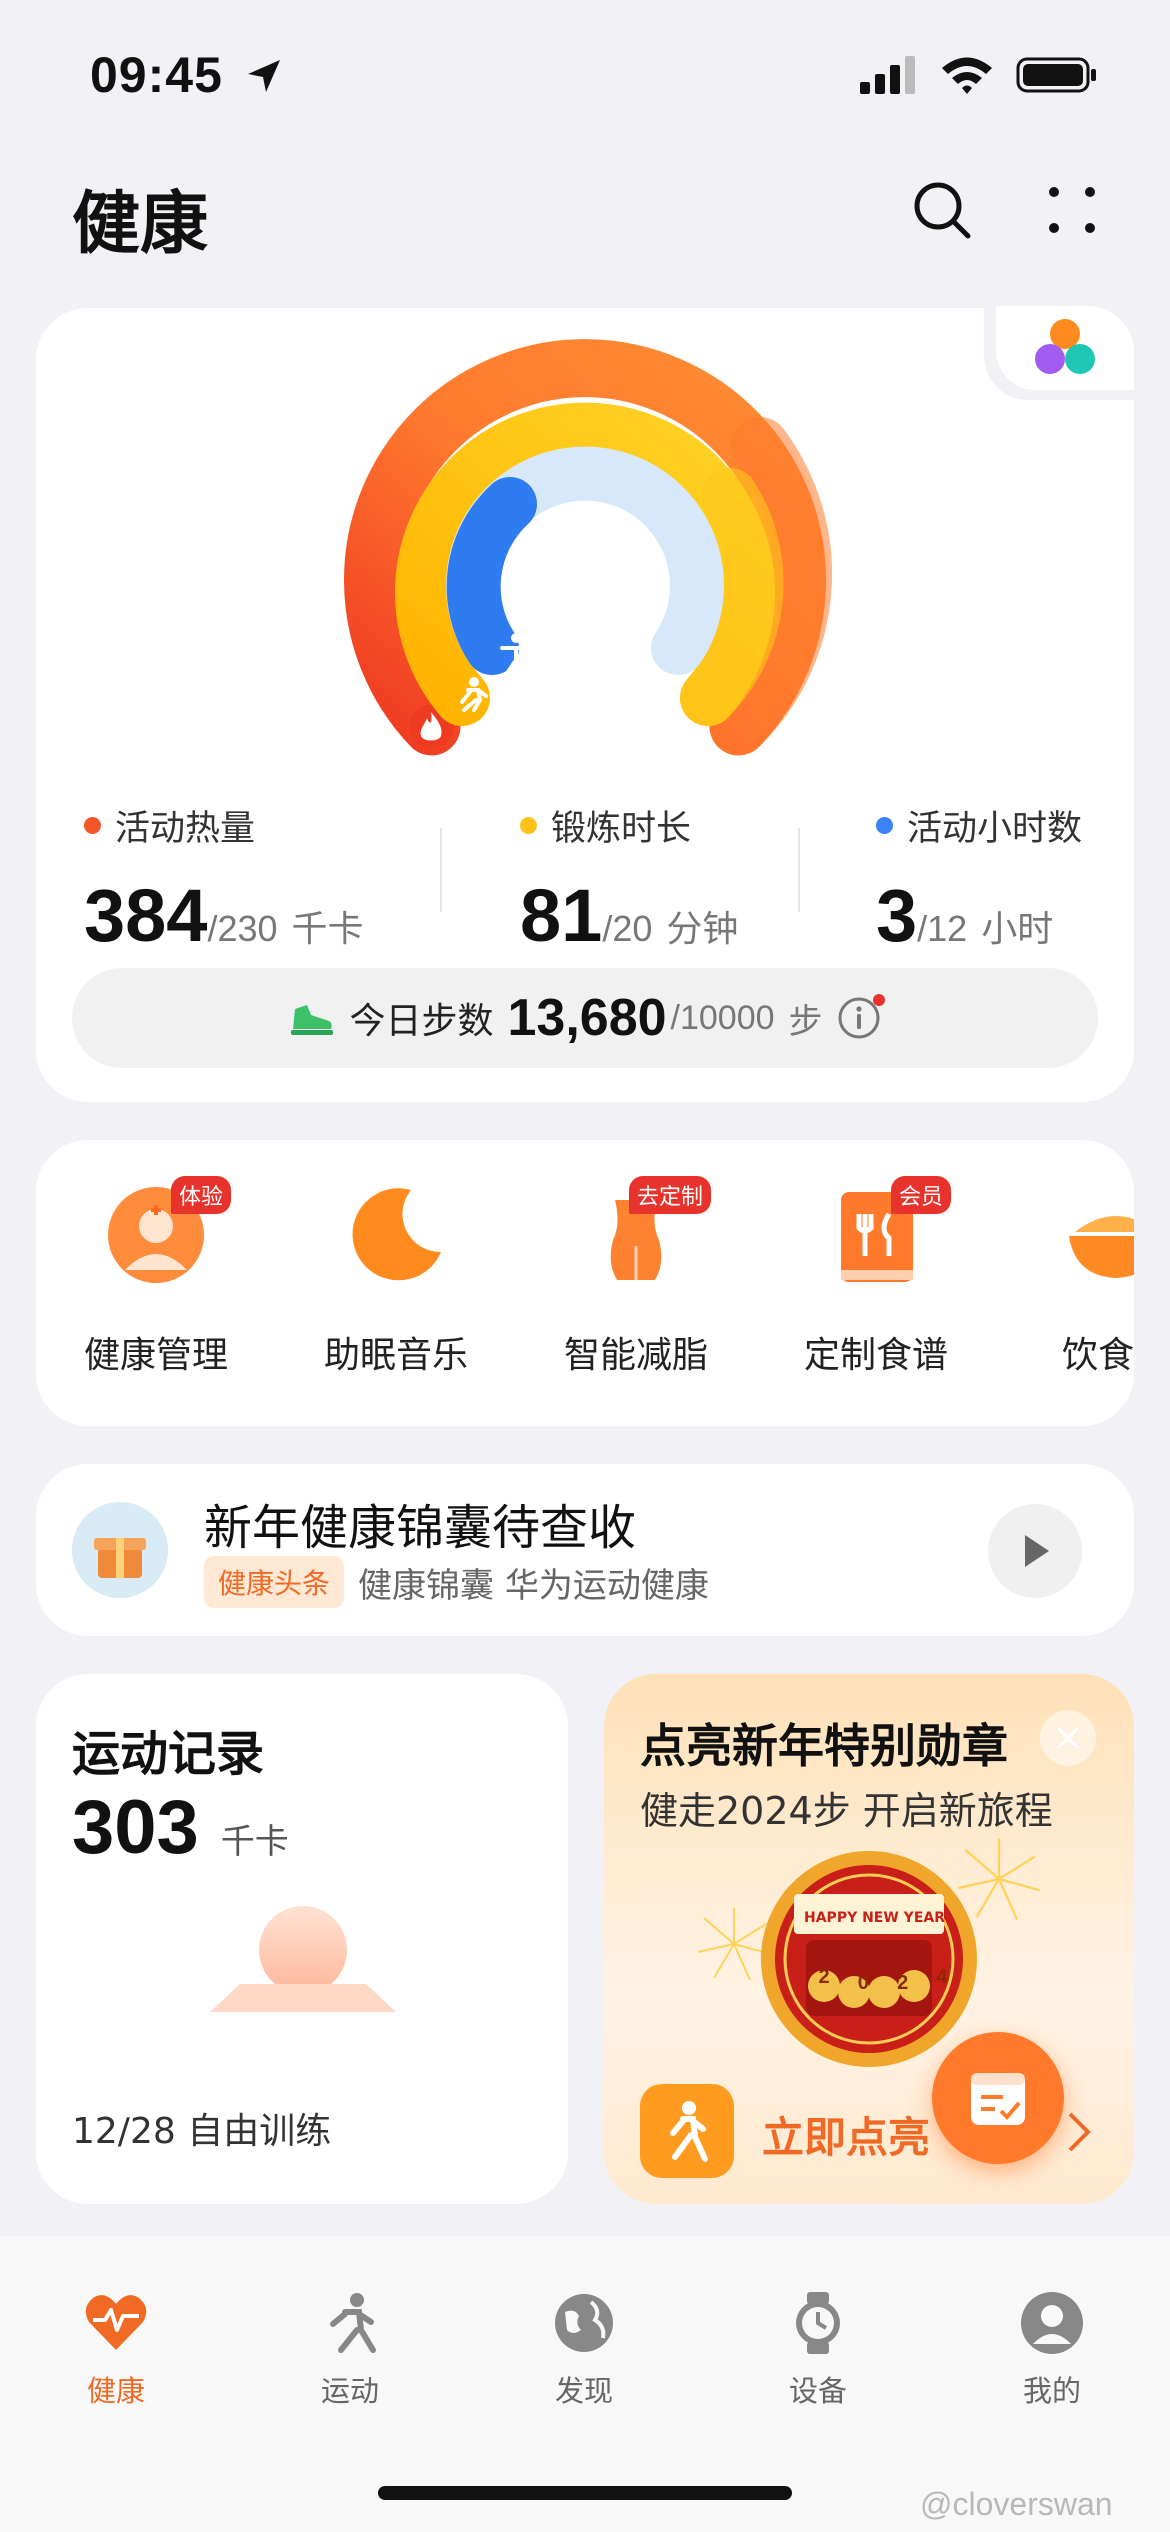 This screenshot has height=2532, width=1170. I want to click on shortcut-label: 饮食日, so click(1097, 1355).